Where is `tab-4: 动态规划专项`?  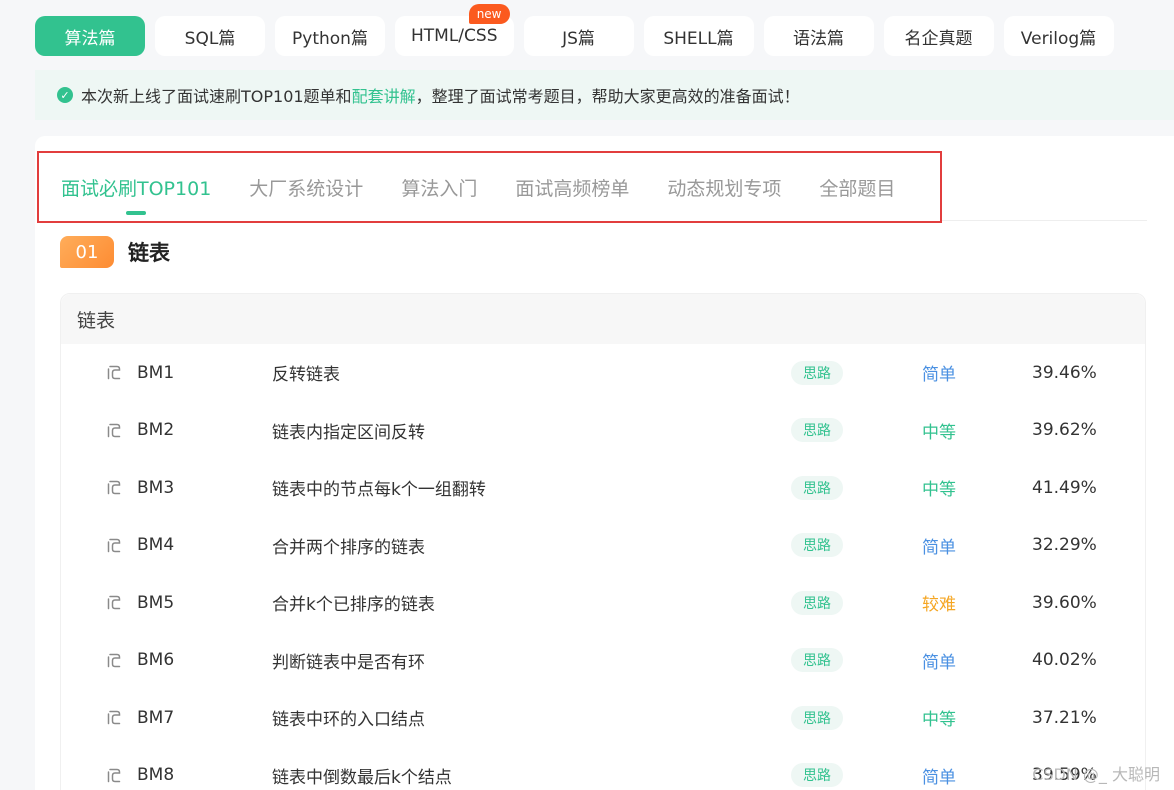 tab-4: 动态规划专项 is located at coordinates (724, 187).